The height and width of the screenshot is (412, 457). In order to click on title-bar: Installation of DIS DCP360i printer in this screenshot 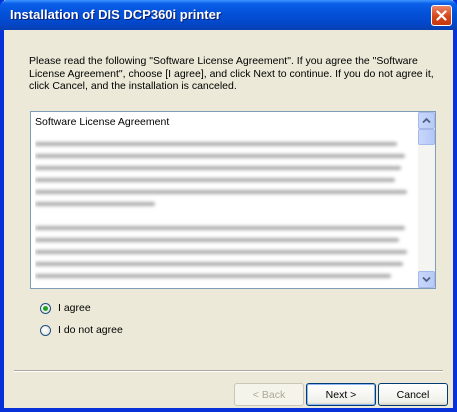, I will do `click(228, 15)`.